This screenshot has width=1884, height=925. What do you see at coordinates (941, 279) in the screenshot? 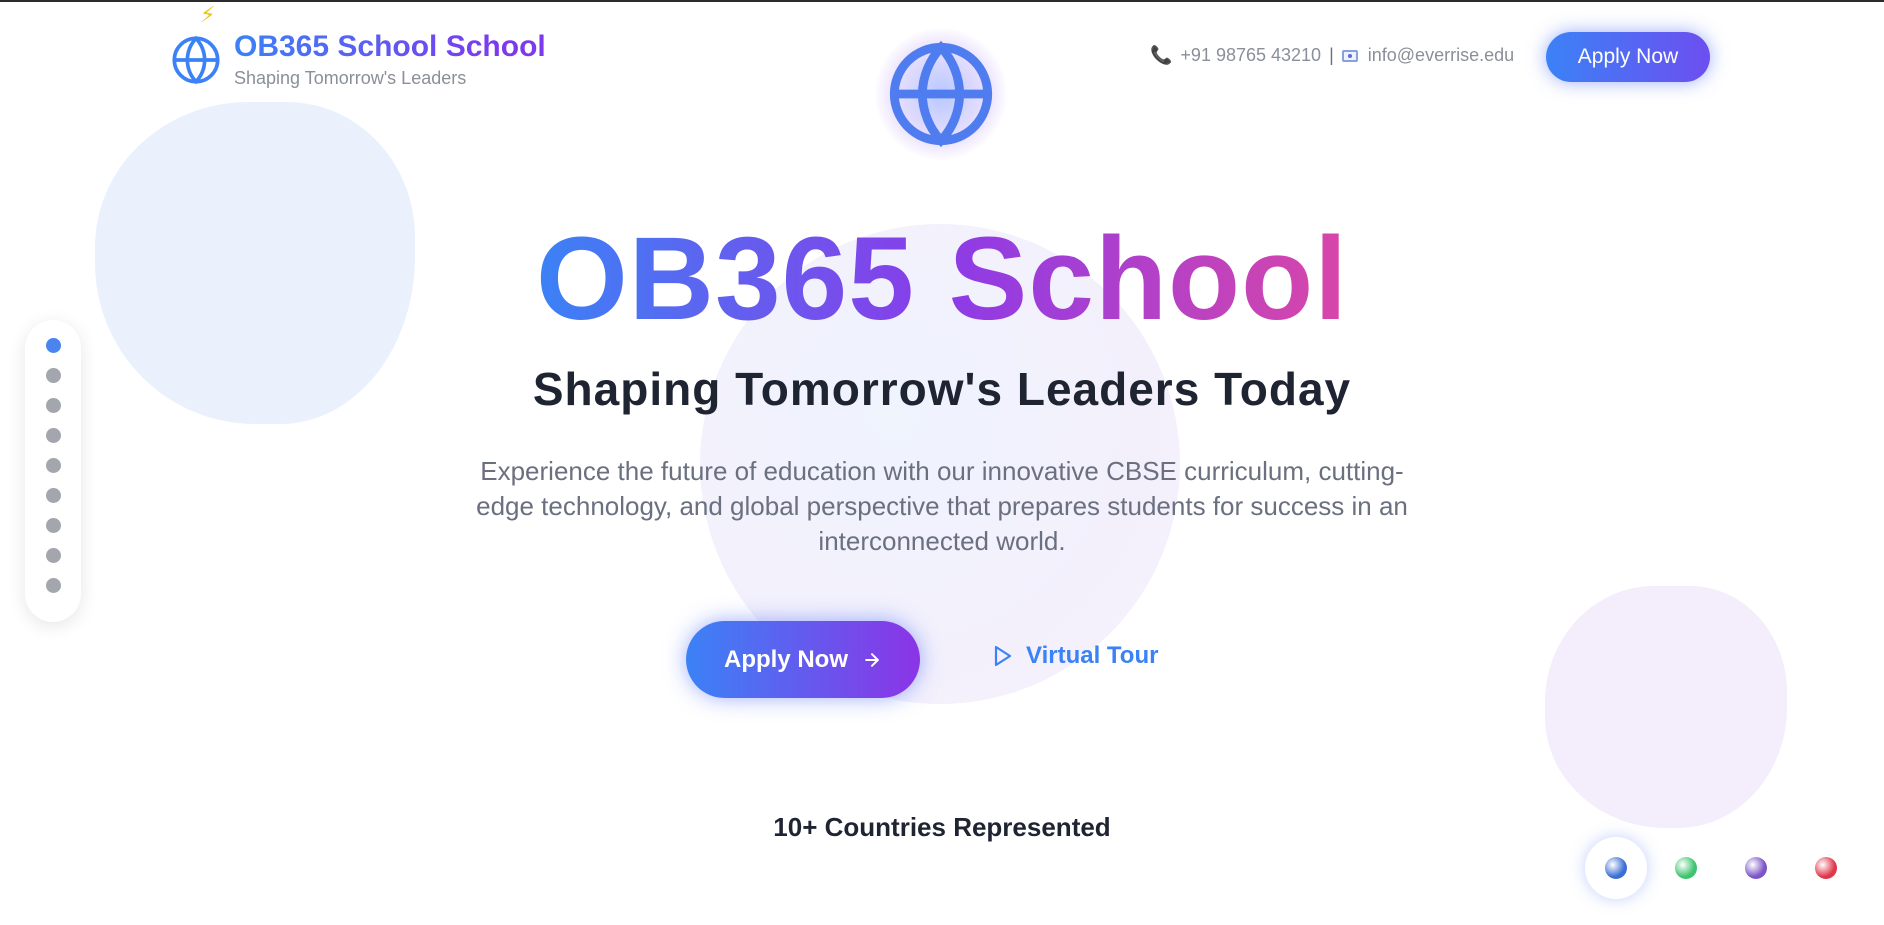
I see `hero-title: OB365 School` at bounding box center [941, 279].